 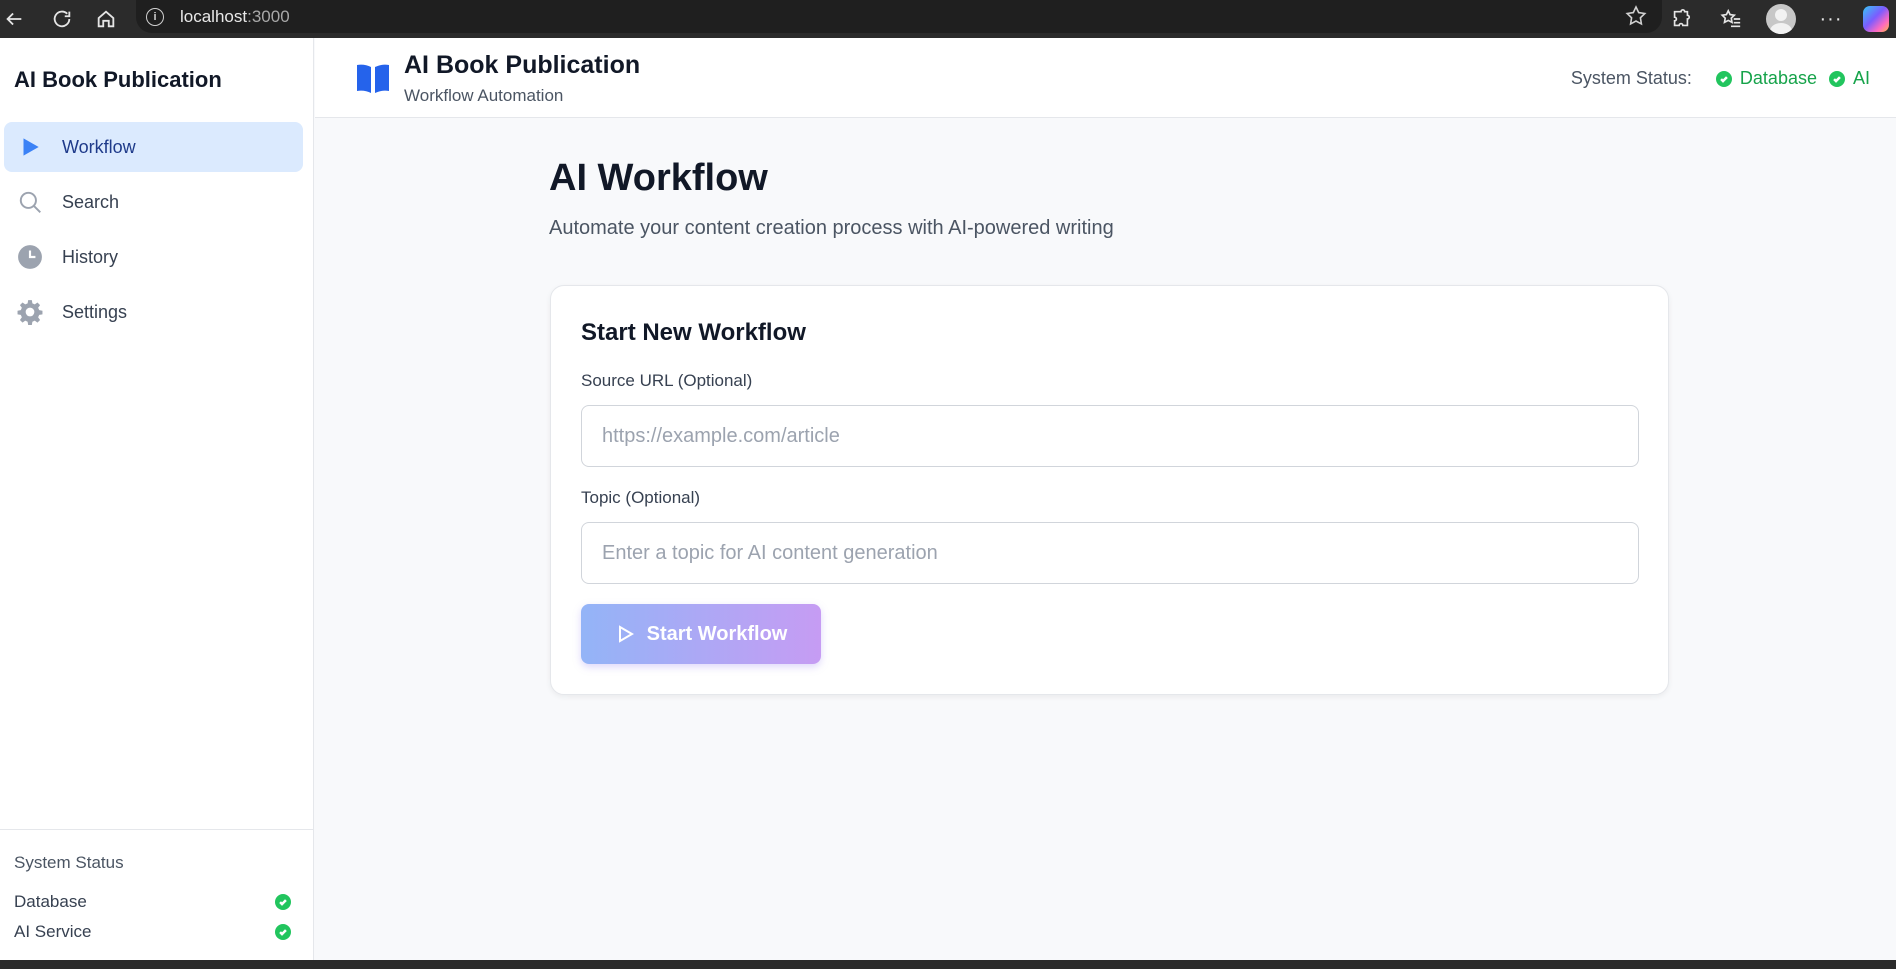 I want to click on sidebar-item-label: History, so click(x=90, y=256).